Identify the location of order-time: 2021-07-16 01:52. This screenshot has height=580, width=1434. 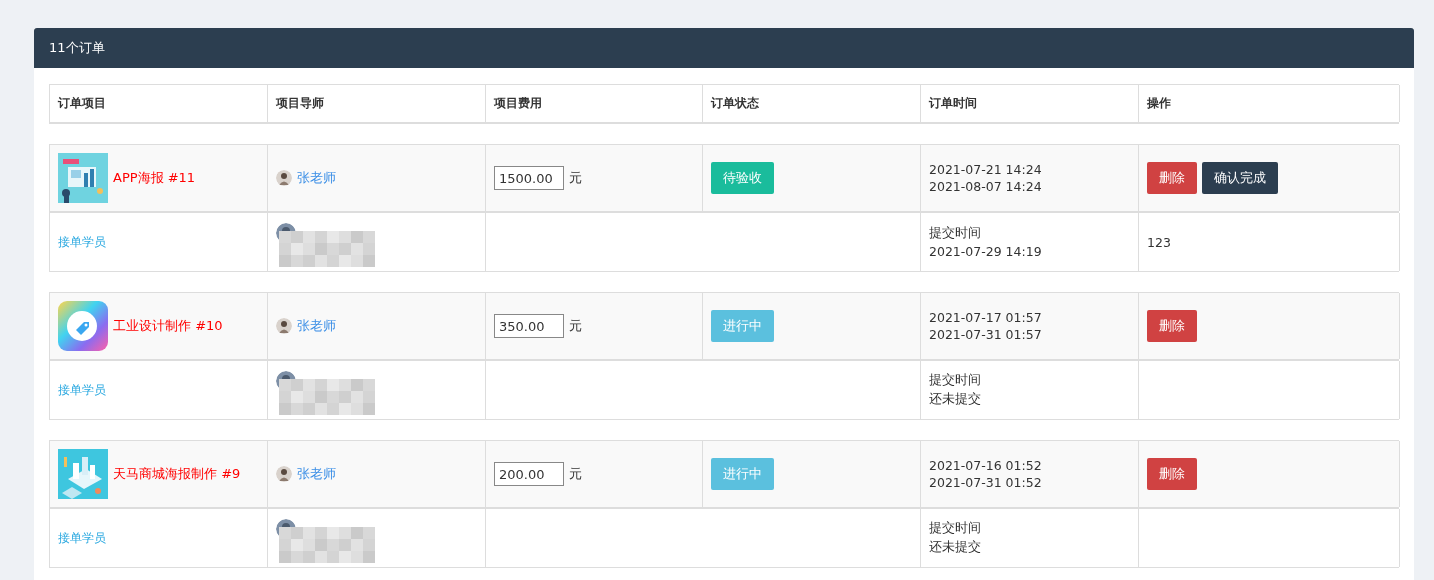
(985, 465).